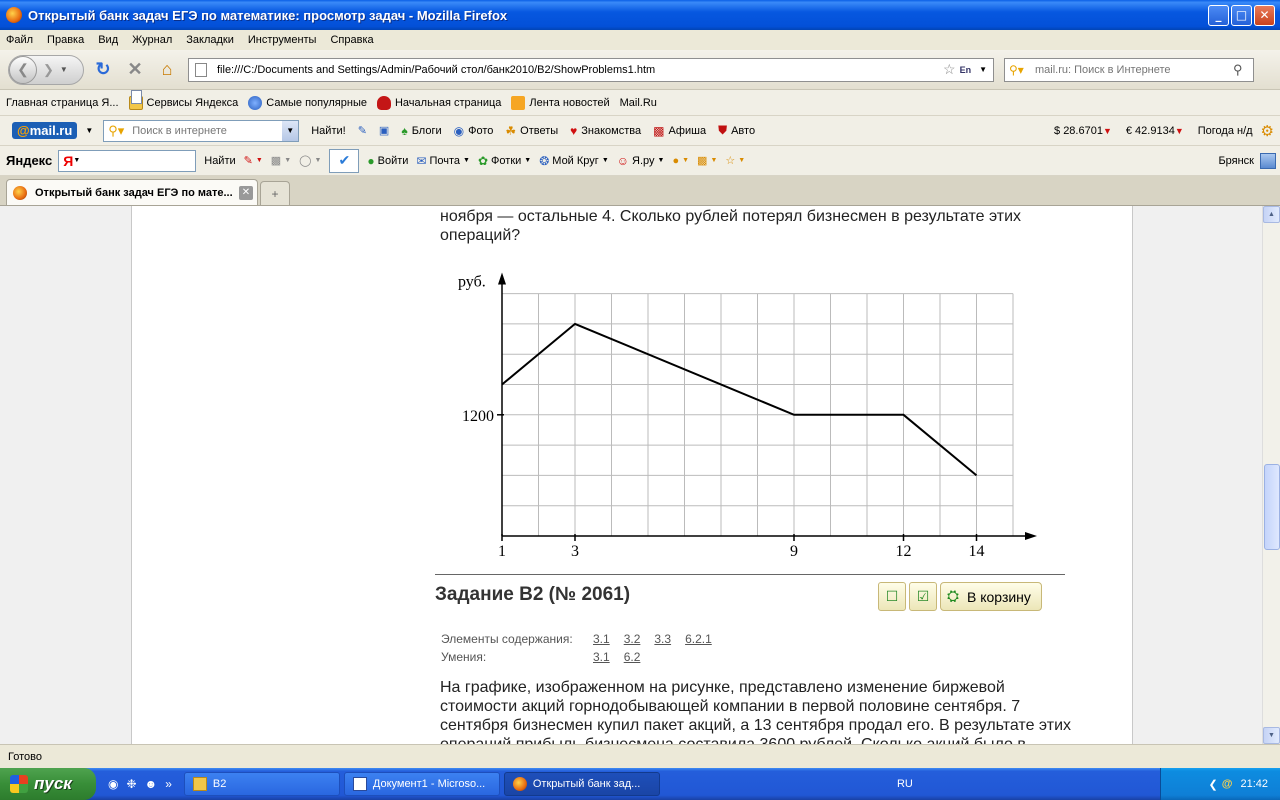 Image resolution: width=1280 pixels, height=800 pixels. Describe the element at coordinates (662, 639) in the screenshot. I see `content-link: 3.3` at that location.